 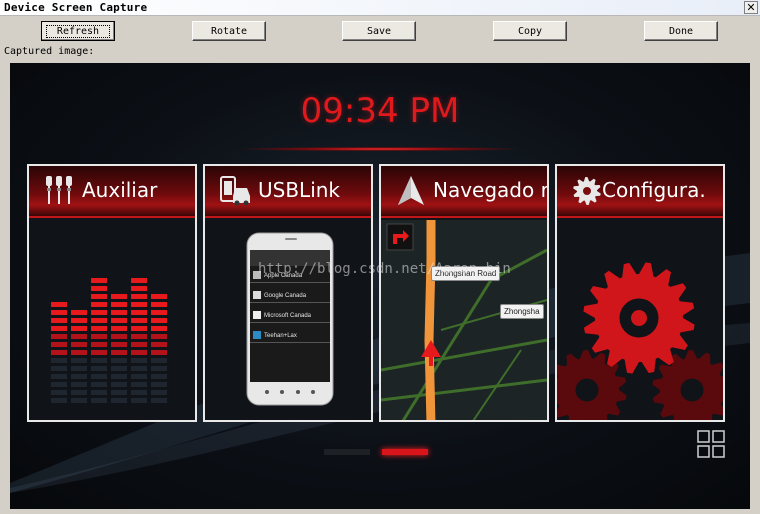 What do you see at coordinates (751, 7) in the screenshot?
I see `close-button: ✕` at bounding box center [751, 7].